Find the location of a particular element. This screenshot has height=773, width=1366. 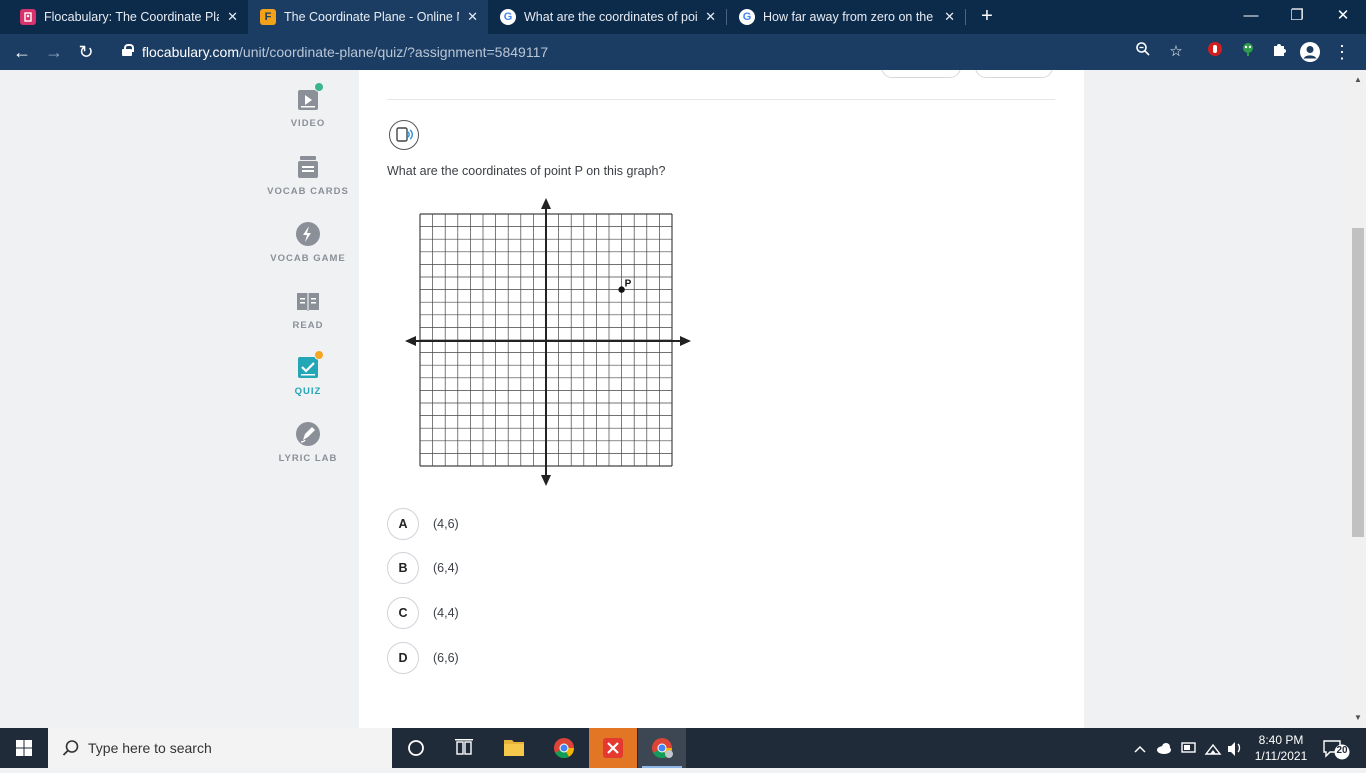

extension-green-icon is located at coordinates (1248, 52).